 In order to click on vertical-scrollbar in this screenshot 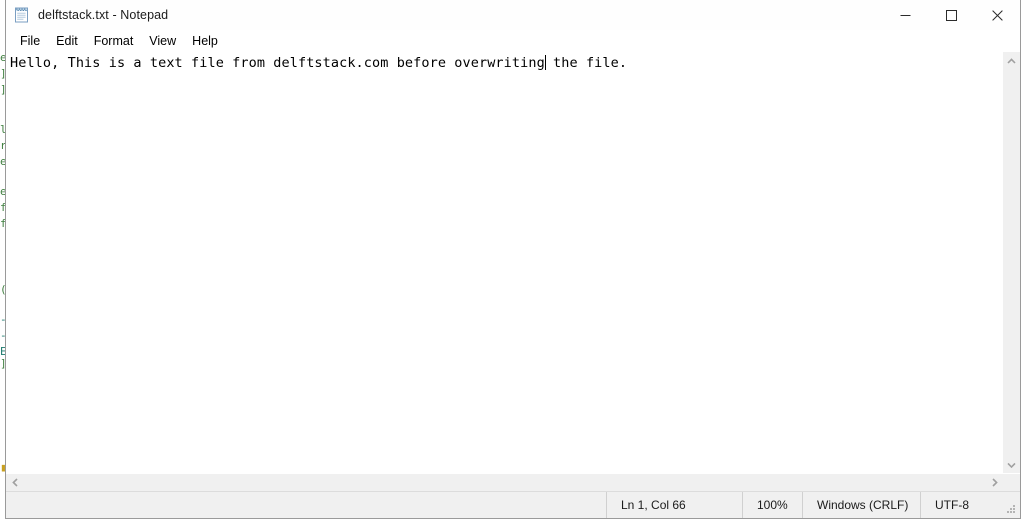, I will do `click(1011, 262)`.